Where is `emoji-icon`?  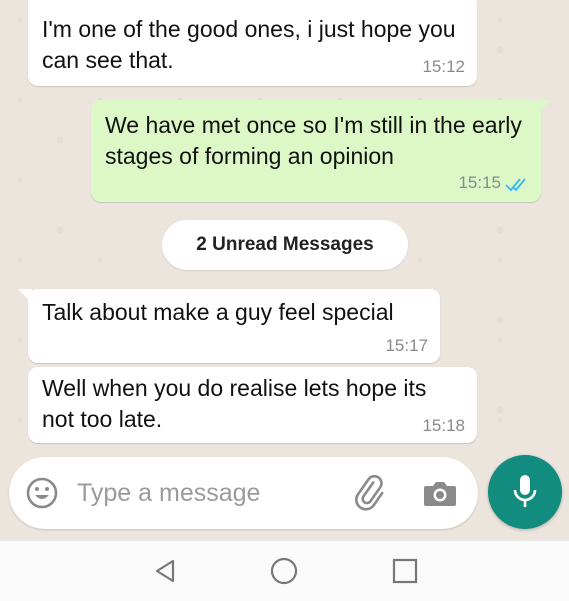 emoji-icon is located at coordinates (42, 493).